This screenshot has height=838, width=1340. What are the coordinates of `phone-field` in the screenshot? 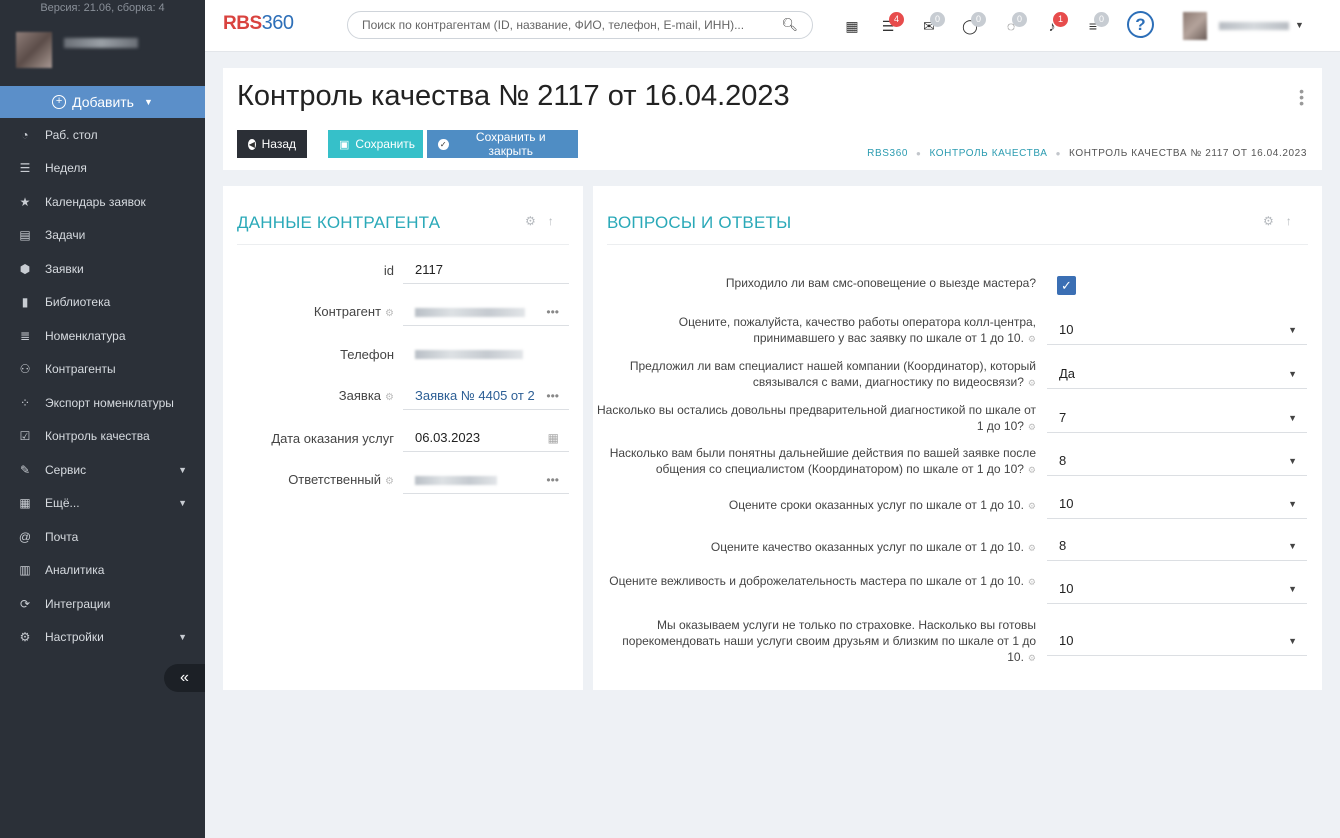 It's located at (486, 354).